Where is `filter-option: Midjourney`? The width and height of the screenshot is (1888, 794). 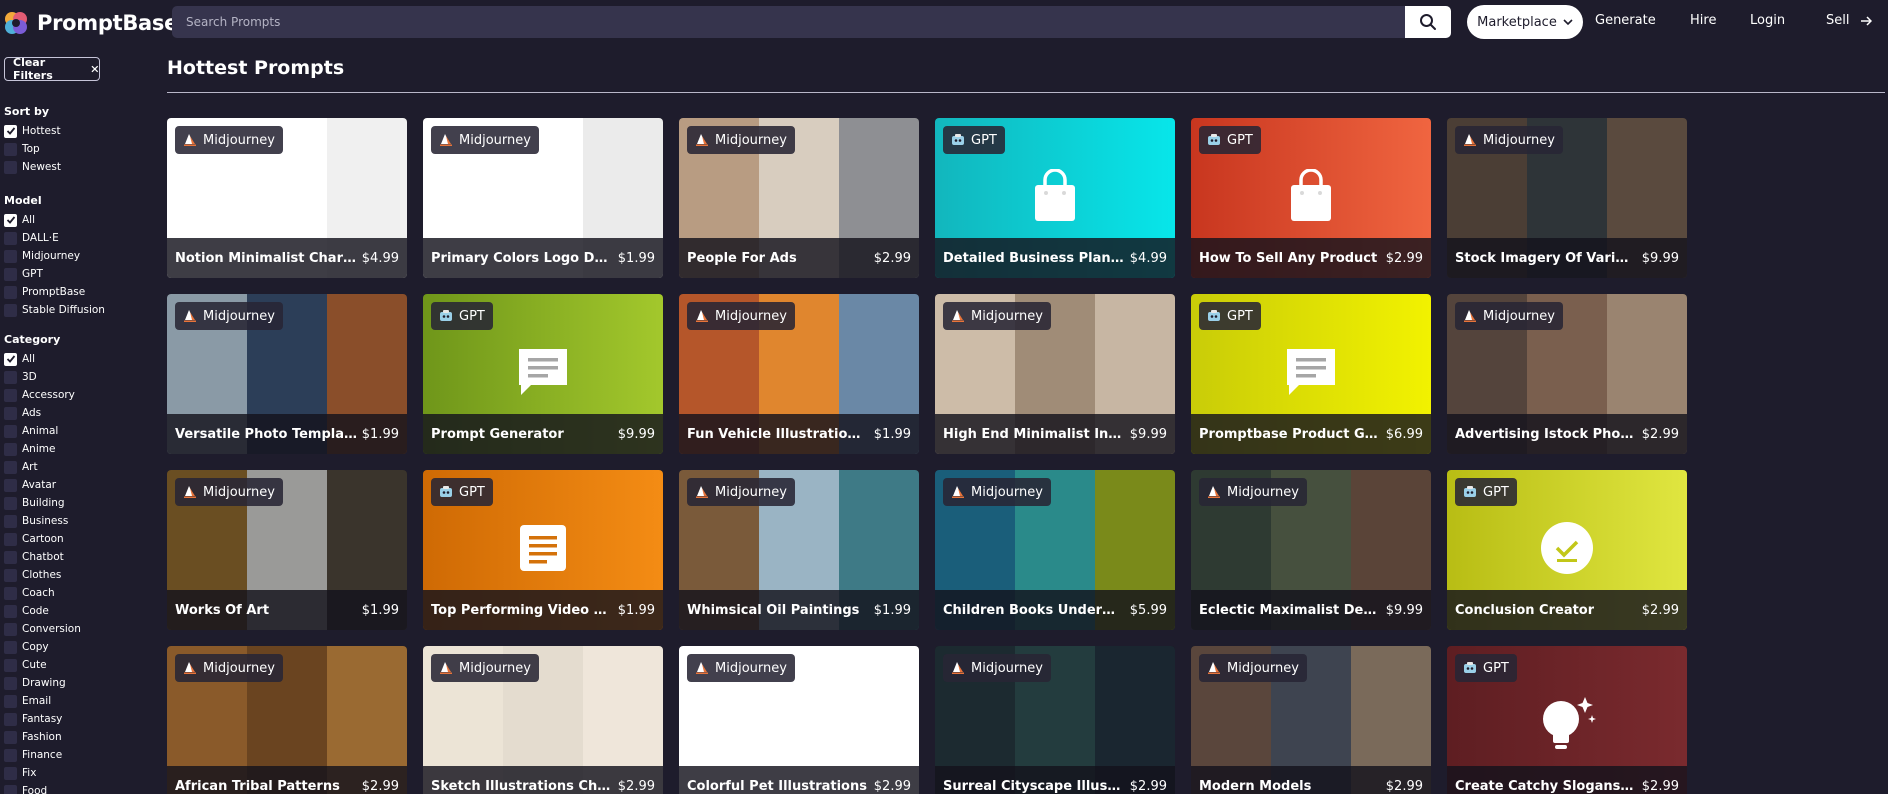 filter-option: Midjourney is located at coordinates (42, 256).